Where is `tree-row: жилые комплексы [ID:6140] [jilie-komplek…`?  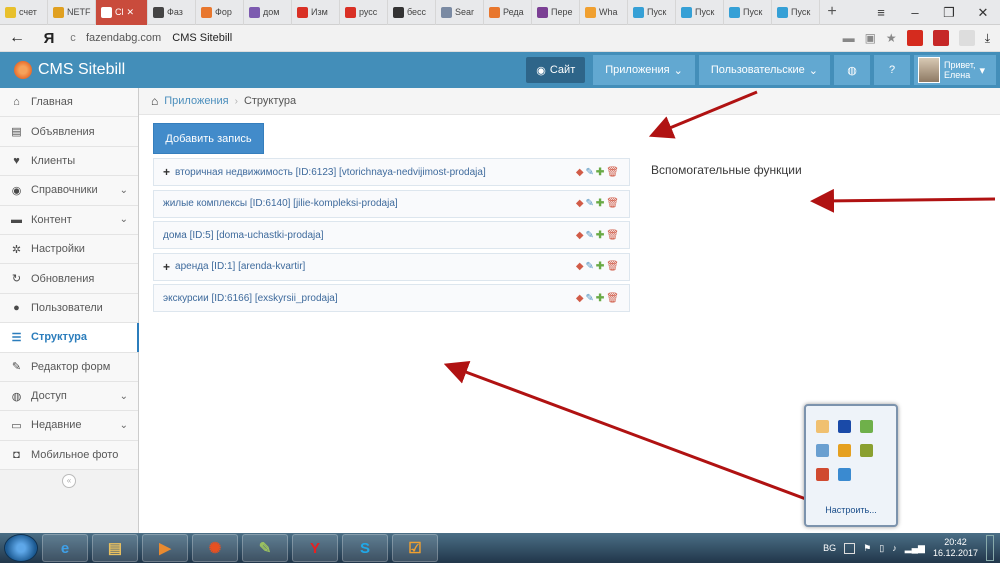 tree-row: жилые комплексы [ID:6140] [jilie-komplek… is located at coordinates (391, 203).